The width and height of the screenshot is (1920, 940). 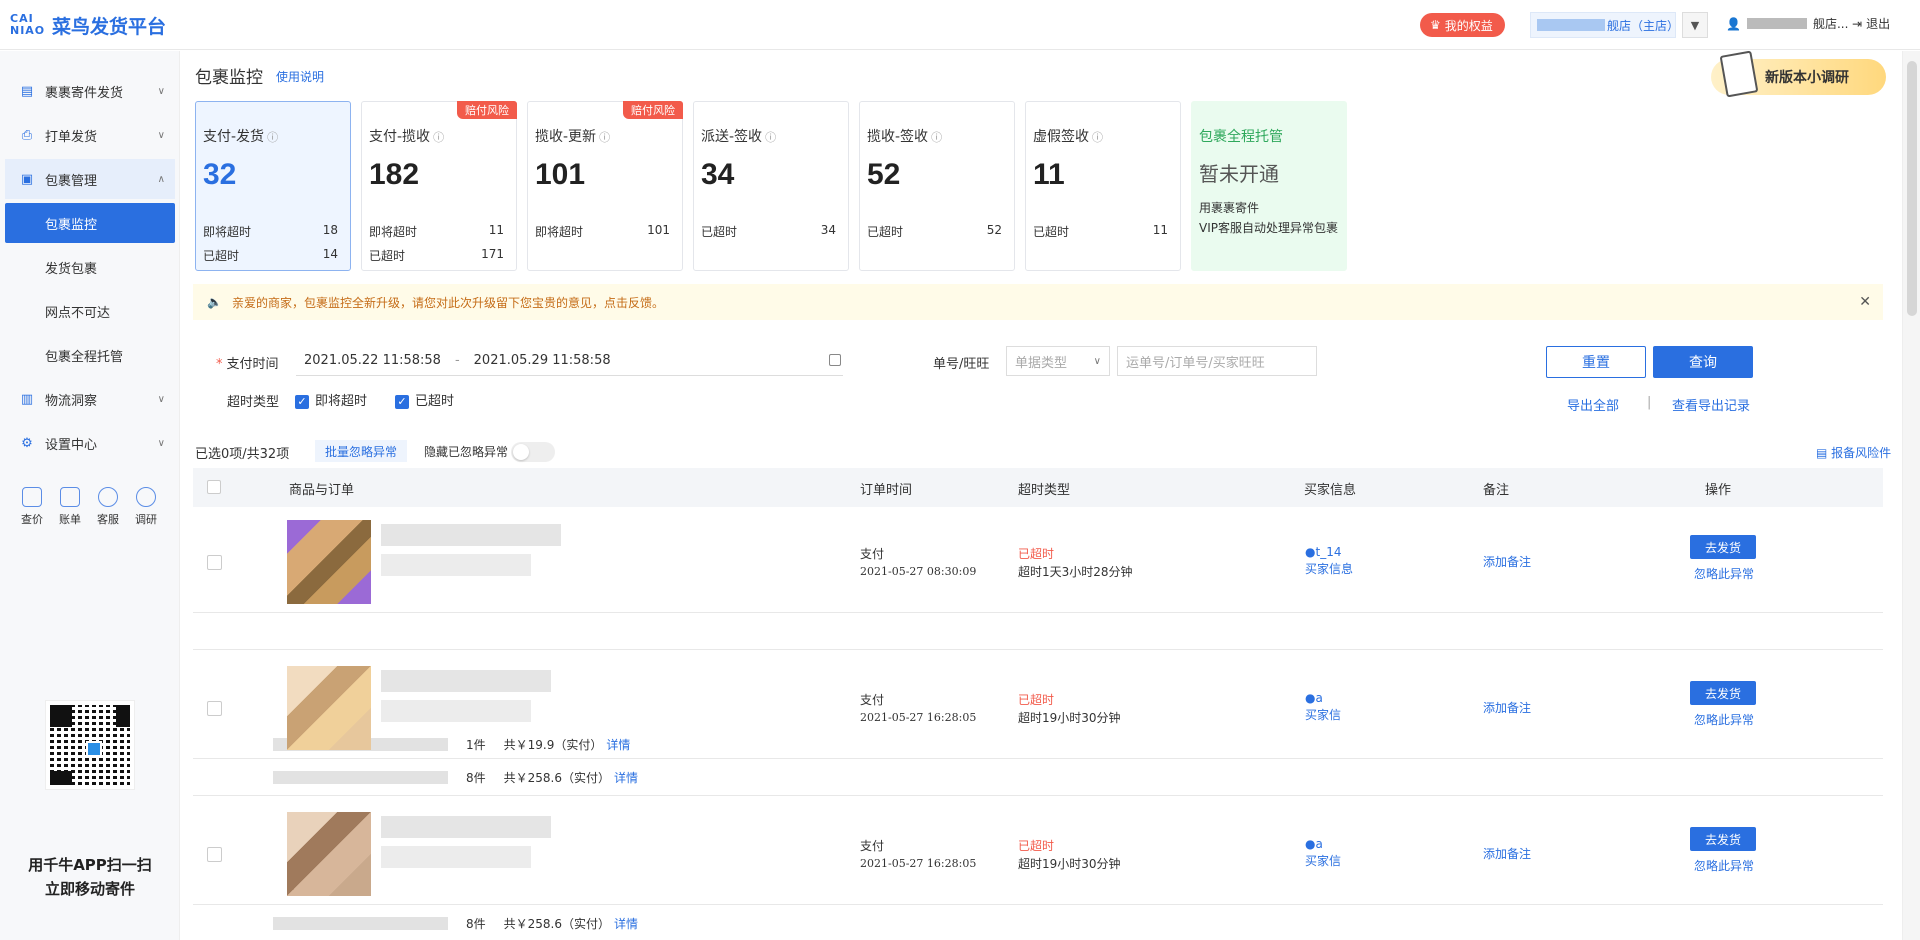 What do you see at coordinates (937, 186) in the screenshot?
I see `stat-card-collect-sign: 揽收-签收 ⓘ 52 已超时 52` at bounding box center [937, 186].